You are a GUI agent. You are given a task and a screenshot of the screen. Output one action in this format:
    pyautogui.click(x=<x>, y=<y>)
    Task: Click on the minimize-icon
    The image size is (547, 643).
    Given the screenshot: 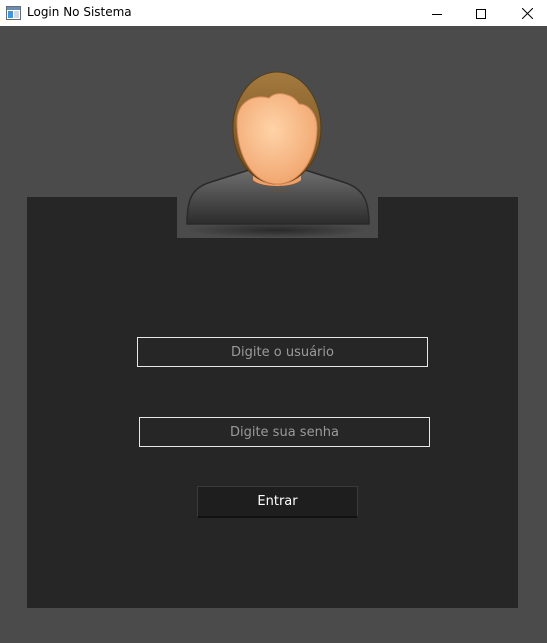 What is the action you would take?
    pyautogui.click(x=437, y=13)
    